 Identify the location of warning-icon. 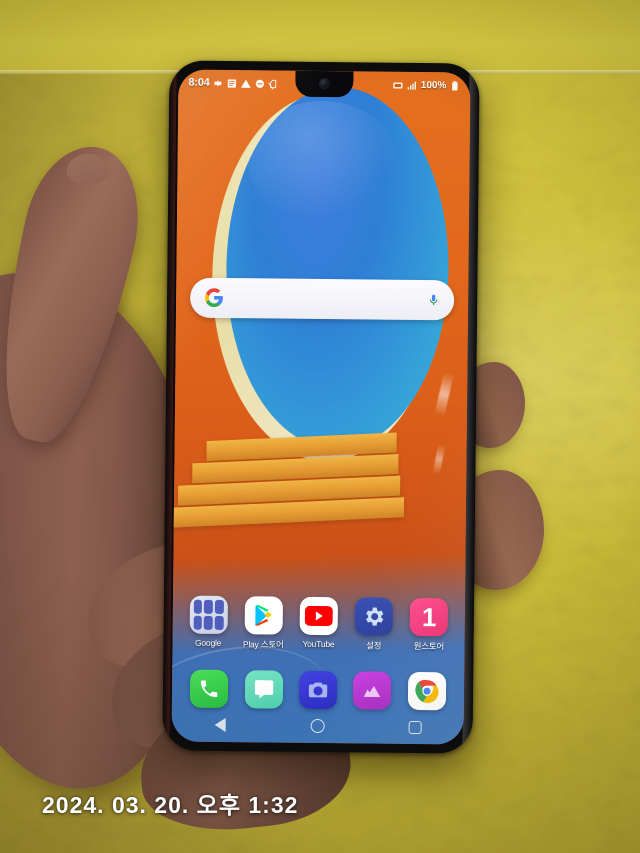
(246, 83).